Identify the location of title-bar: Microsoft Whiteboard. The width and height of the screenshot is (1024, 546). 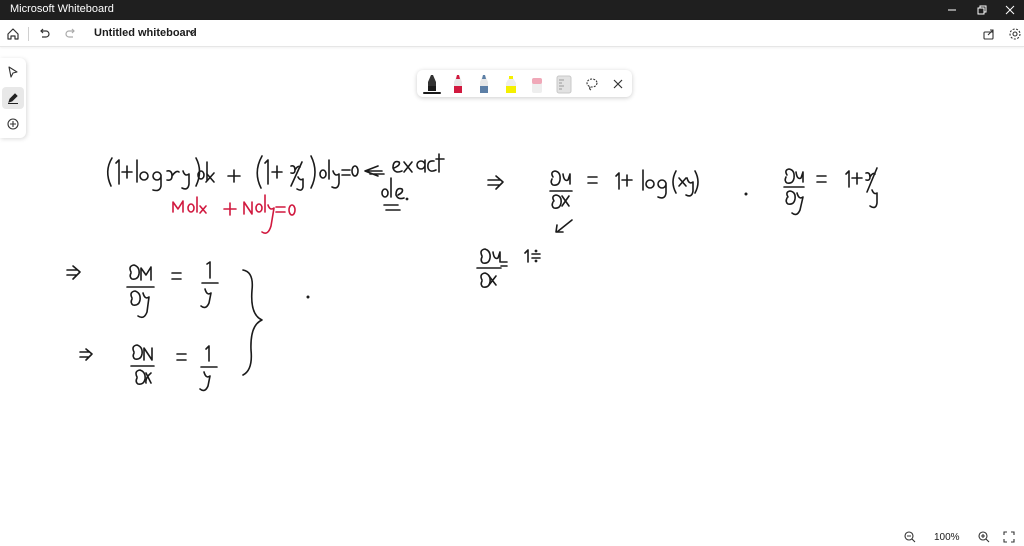
(512, 10).